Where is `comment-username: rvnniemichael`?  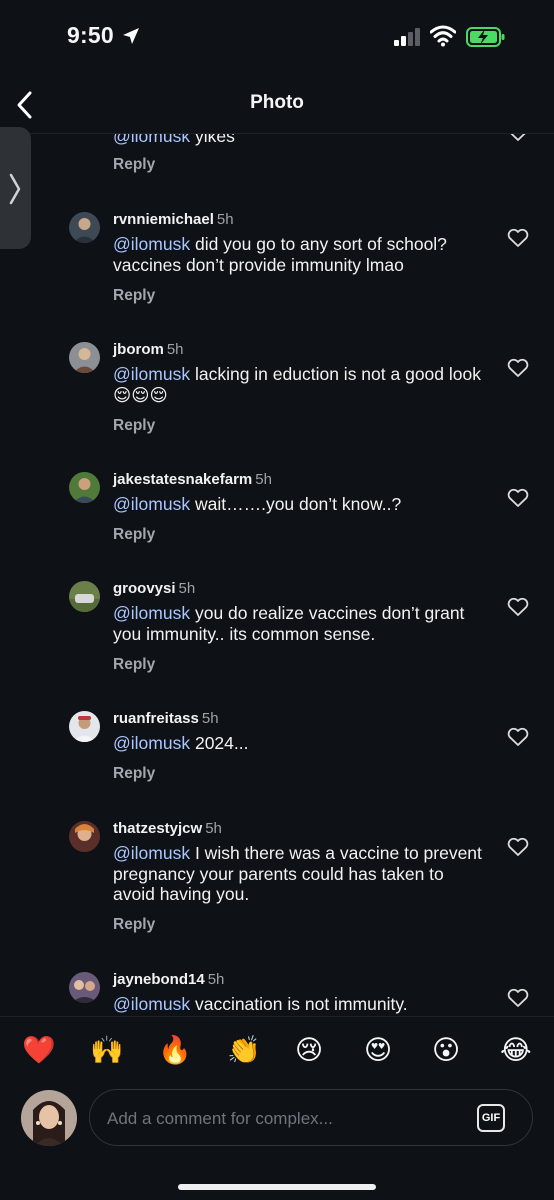 comment-username: rvnniemichael is located at coordinates (163, 219).